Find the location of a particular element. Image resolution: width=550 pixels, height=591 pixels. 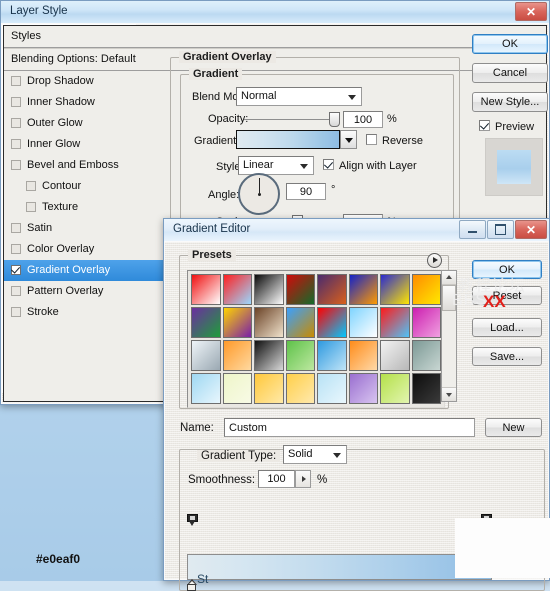

smoothness-stepper is located at coordinates (303, 479).